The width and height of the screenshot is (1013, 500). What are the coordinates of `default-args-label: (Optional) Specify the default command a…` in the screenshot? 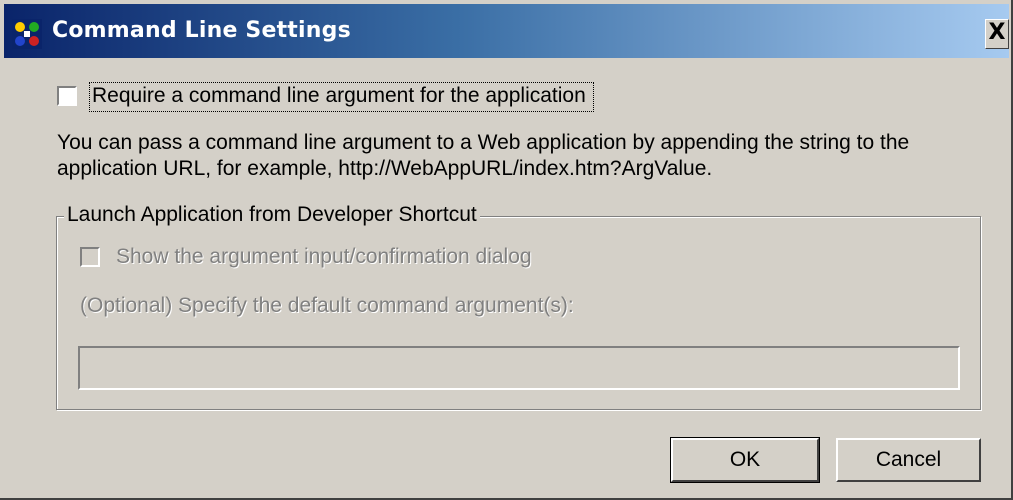 It's located at (327, 305).